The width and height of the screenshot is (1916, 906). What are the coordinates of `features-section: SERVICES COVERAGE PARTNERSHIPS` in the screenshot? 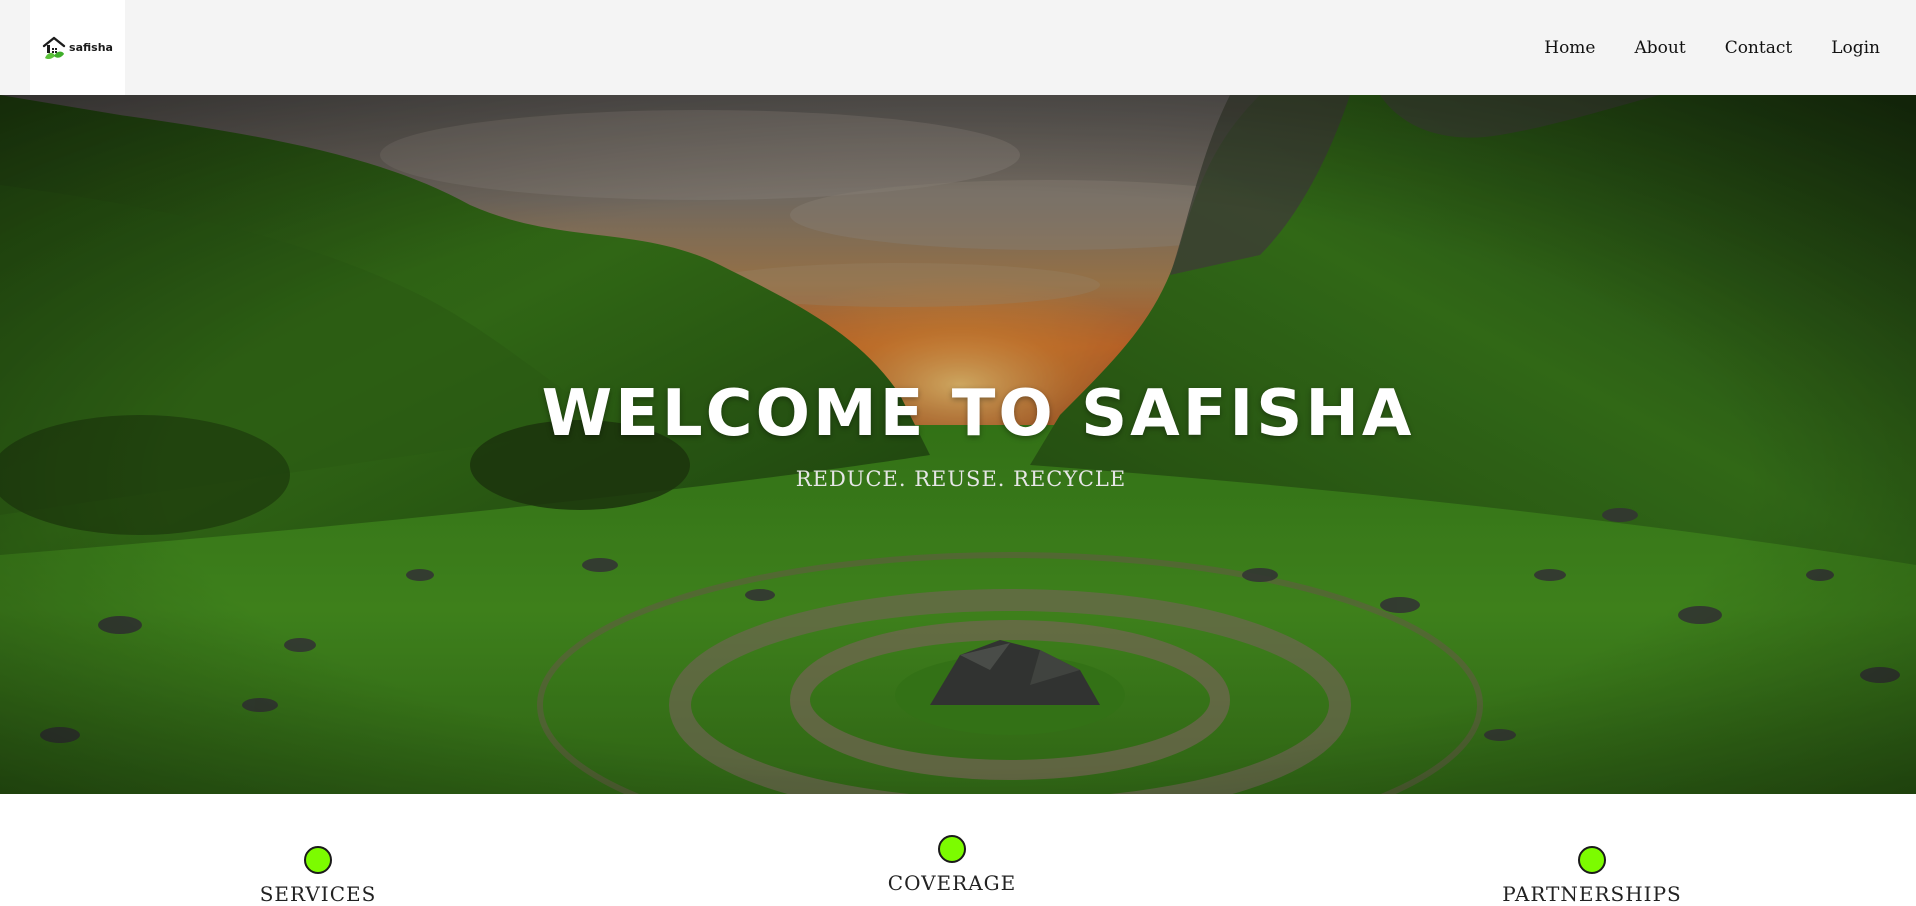 It's located at (958, 850).